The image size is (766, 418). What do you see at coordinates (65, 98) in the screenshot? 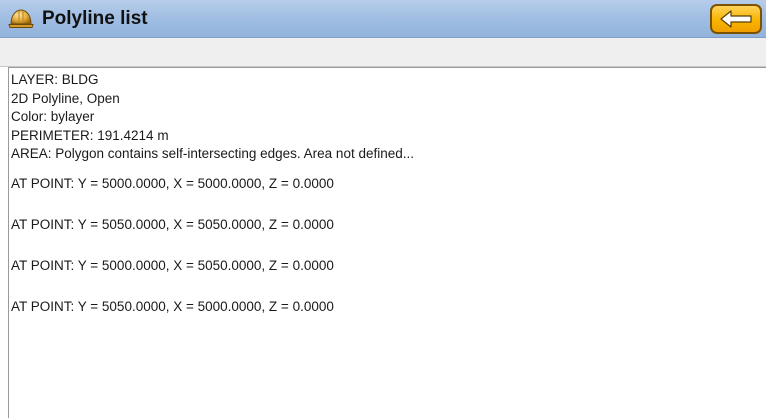
I see `type-line: 2D Polyline, Open` at bounding box center [65, 98].